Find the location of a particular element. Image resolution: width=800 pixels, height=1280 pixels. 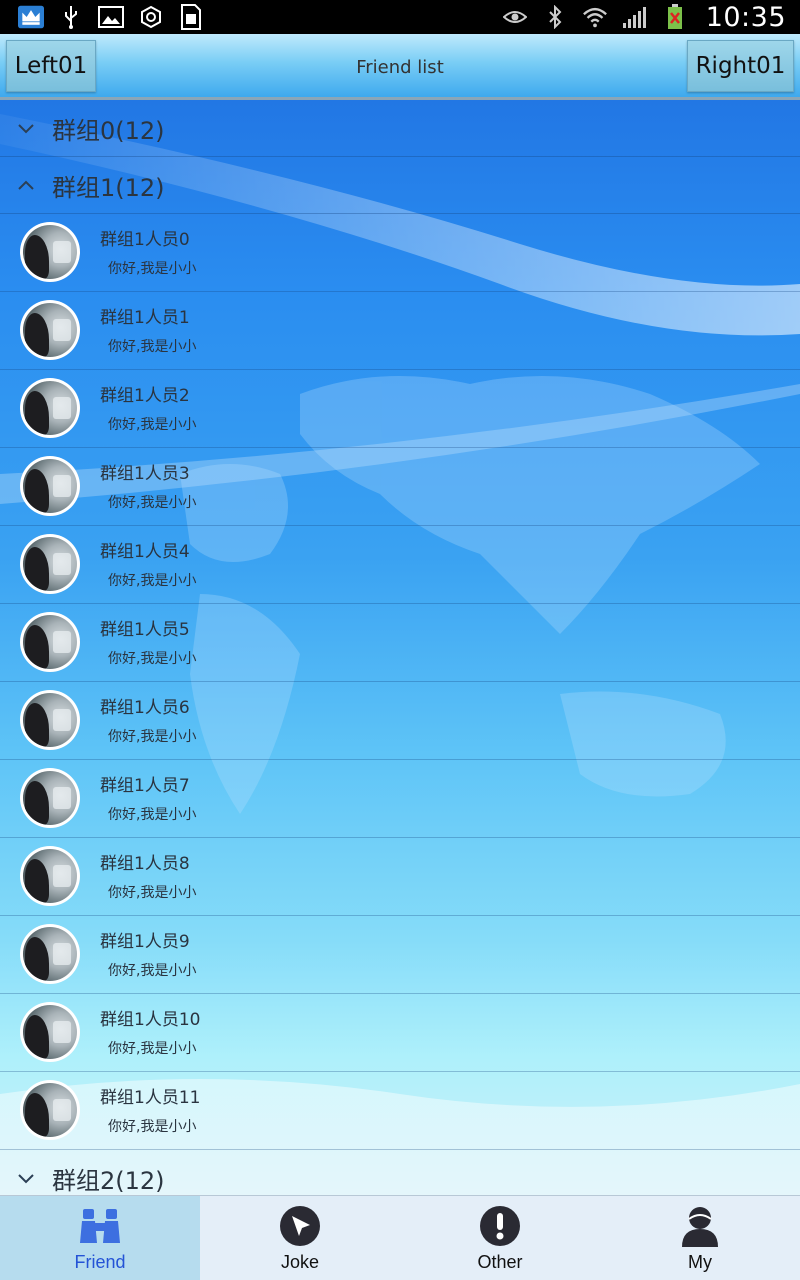

list-item: 群组1人员0 你好,我是小小 is located at coordinates (400, 253).